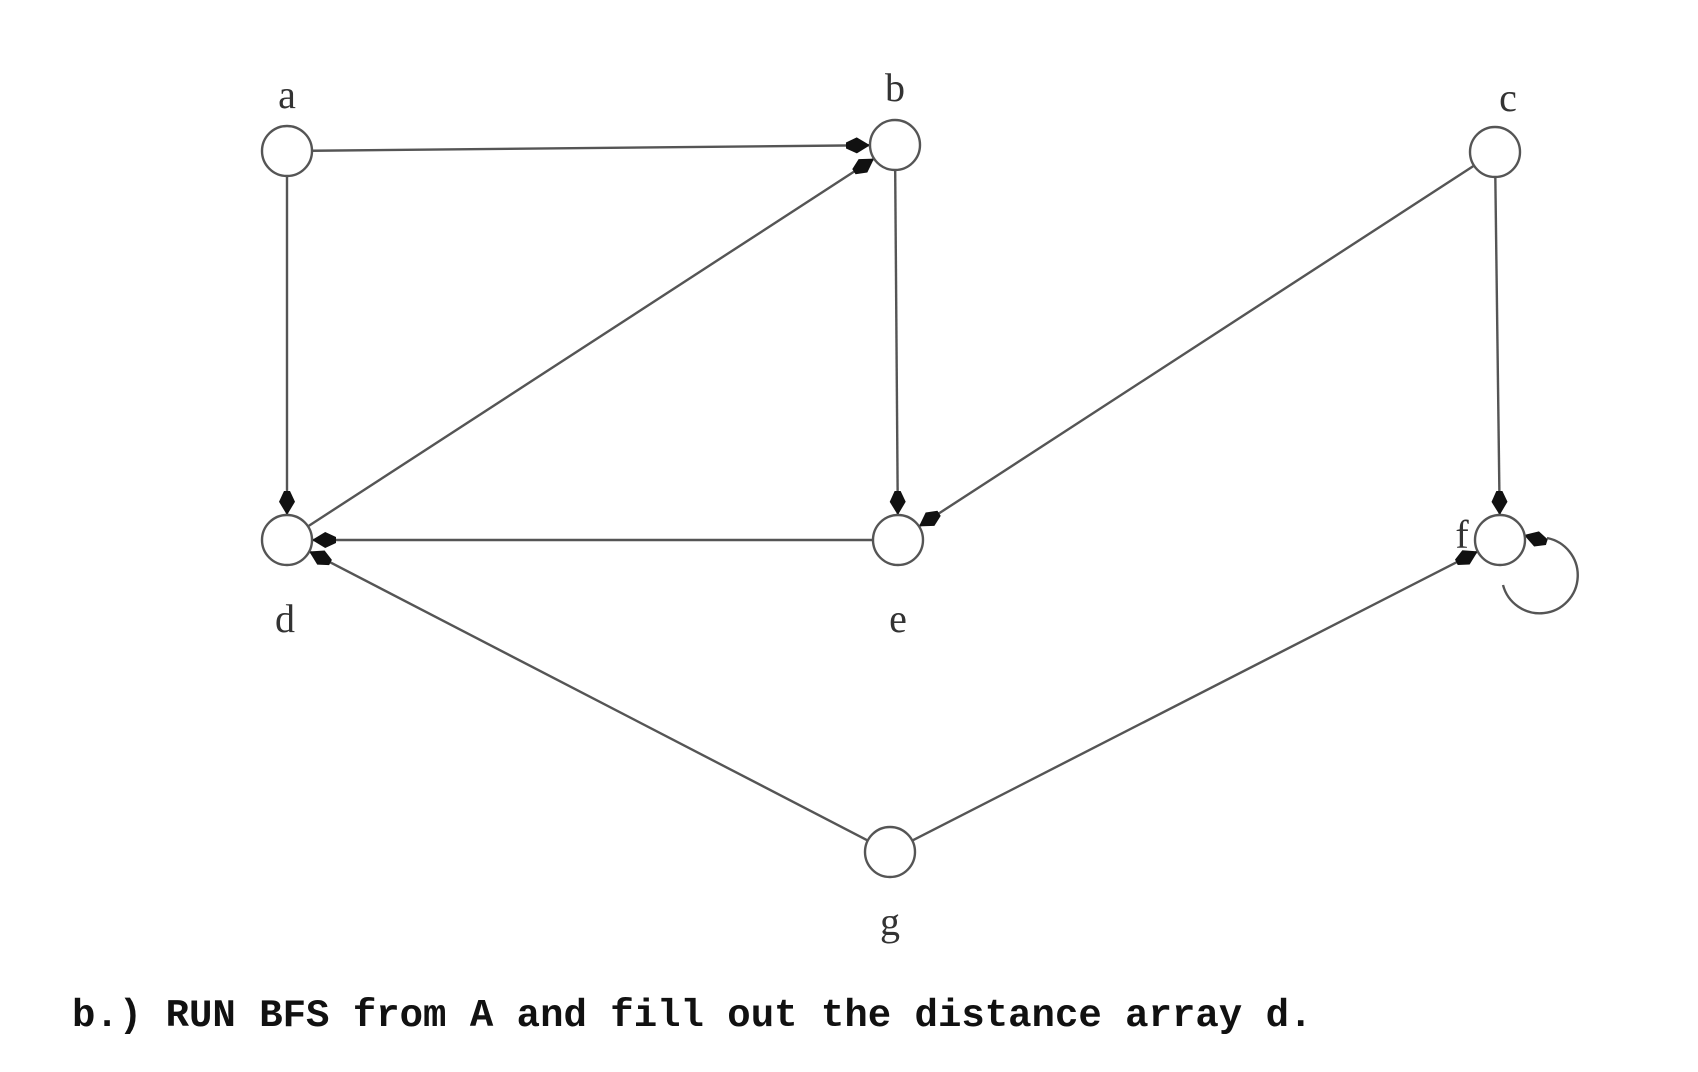 This screenshot has width=1698, height=1072. Describe the element at coordinates (1497, 346) in the screenshot. I see `edge-c-to-f` at that location.